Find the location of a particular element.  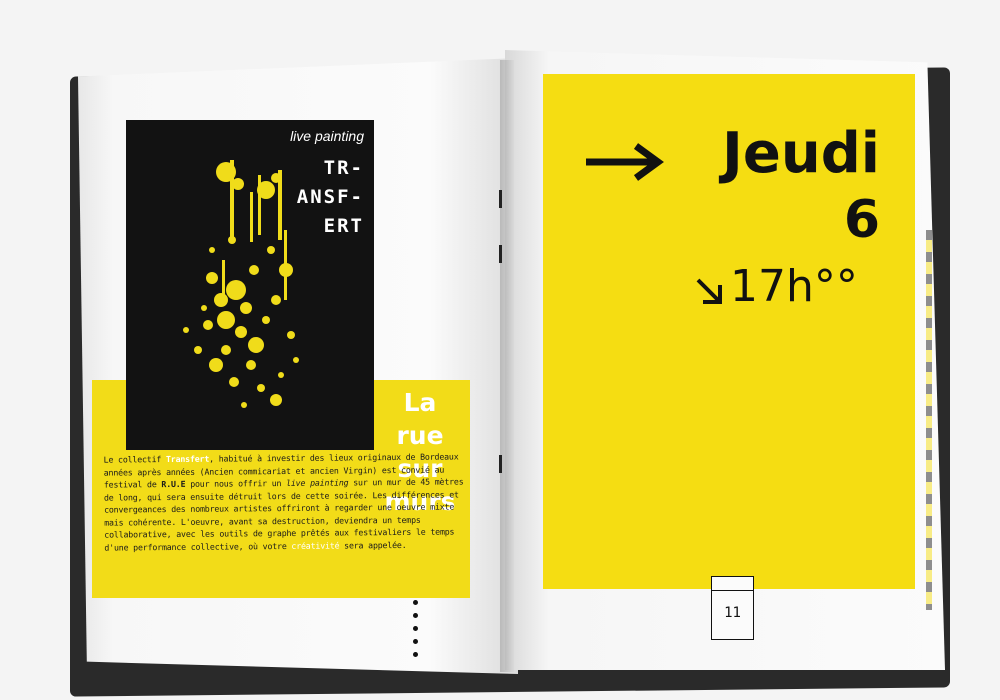

poster-title: TR- ANSF- ERT is located at coordinates (330, 197).